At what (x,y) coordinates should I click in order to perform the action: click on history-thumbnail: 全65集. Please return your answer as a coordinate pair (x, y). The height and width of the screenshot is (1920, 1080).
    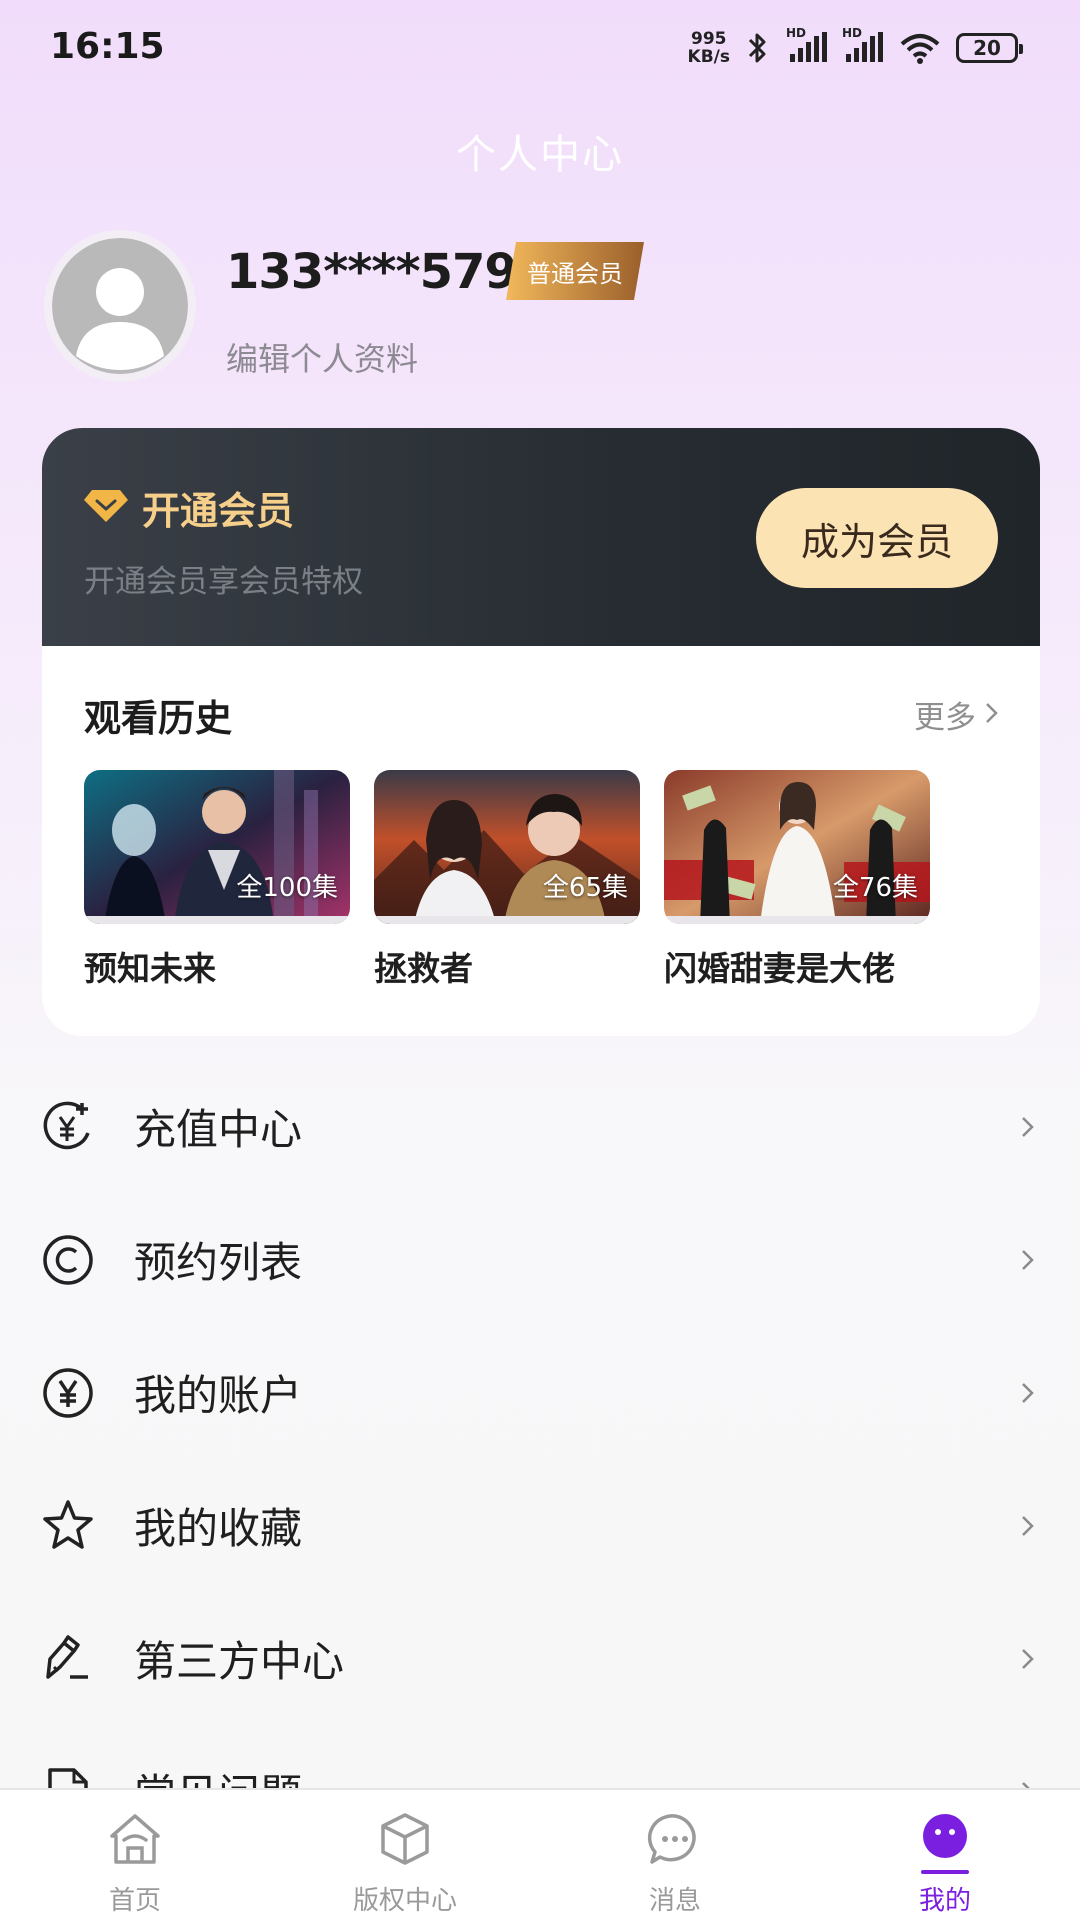
    Looking at the image, I should click on (507, 847).